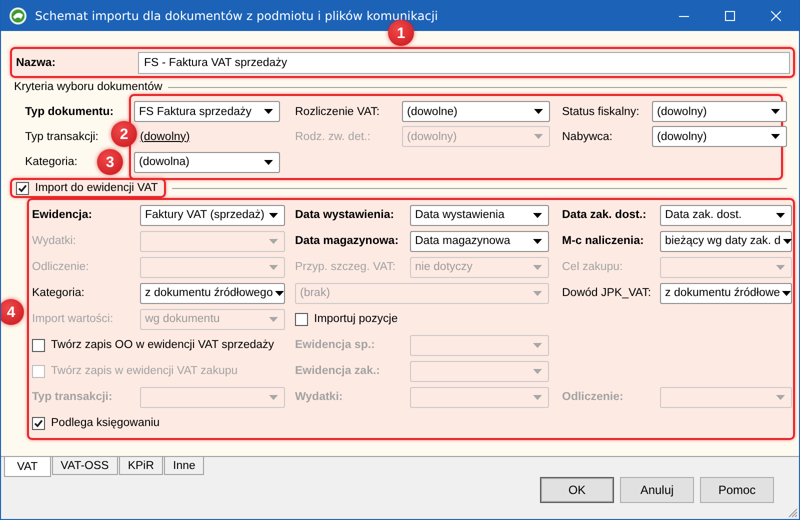 The height and width of the screenshot is (520, 800). I want to click on field-label: Nazwa:, so click(36, 62).